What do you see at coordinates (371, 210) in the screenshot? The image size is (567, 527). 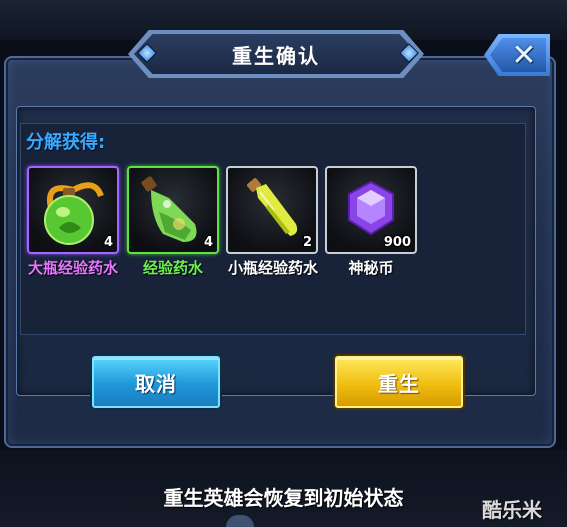 I see `reward-item-mystery-coin: 900` at bounding box center [371, 210].